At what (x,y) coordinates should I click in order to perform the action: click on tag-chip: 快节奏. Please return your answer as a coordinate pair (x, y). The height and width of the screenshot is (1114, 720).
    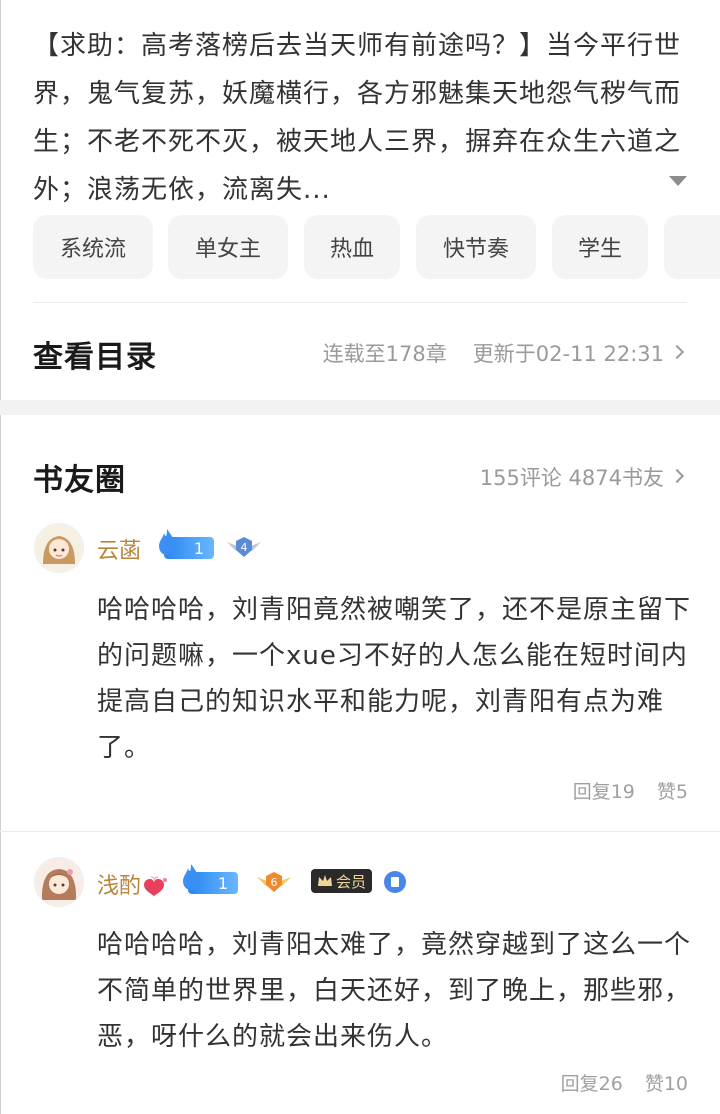
    Looking at the image, I should click on (476, 247).